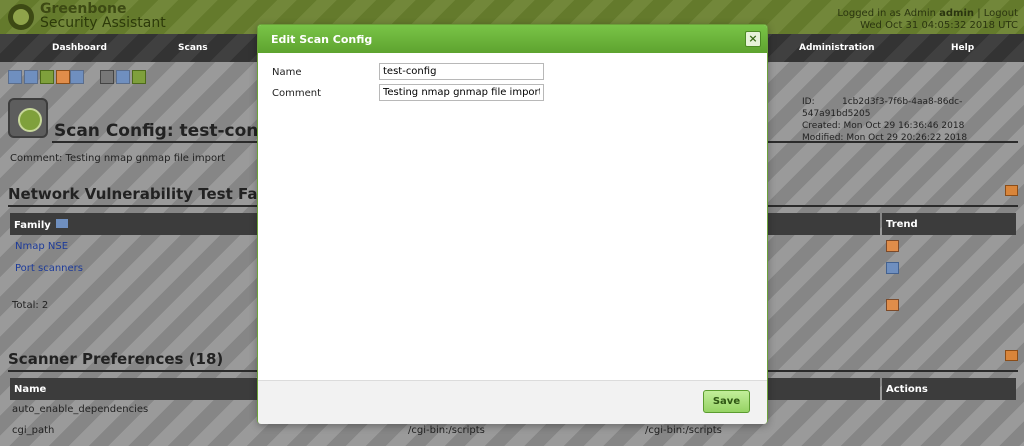 This screenshot has height=446, width=1024. Describe the element at coordinates (107, 77) in the screenshot. I see `trashcan-icon` at that location.